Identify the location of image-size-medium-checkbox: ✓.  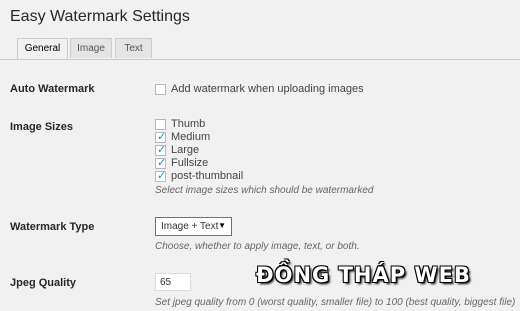
(161, 137).